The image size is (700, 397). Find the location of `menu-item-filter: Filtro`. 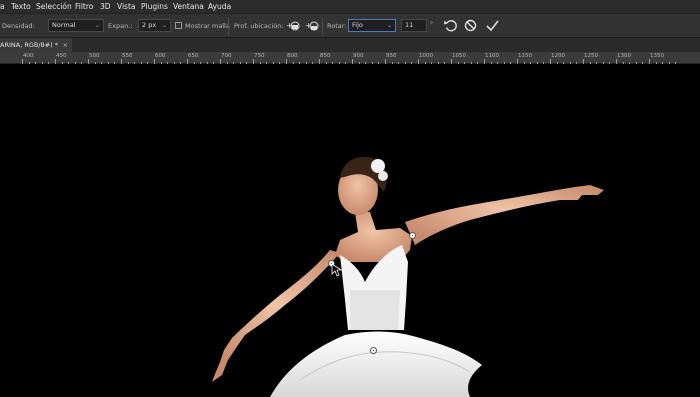

menu-item-filter: Filtro is located at coordinates (84, 6).